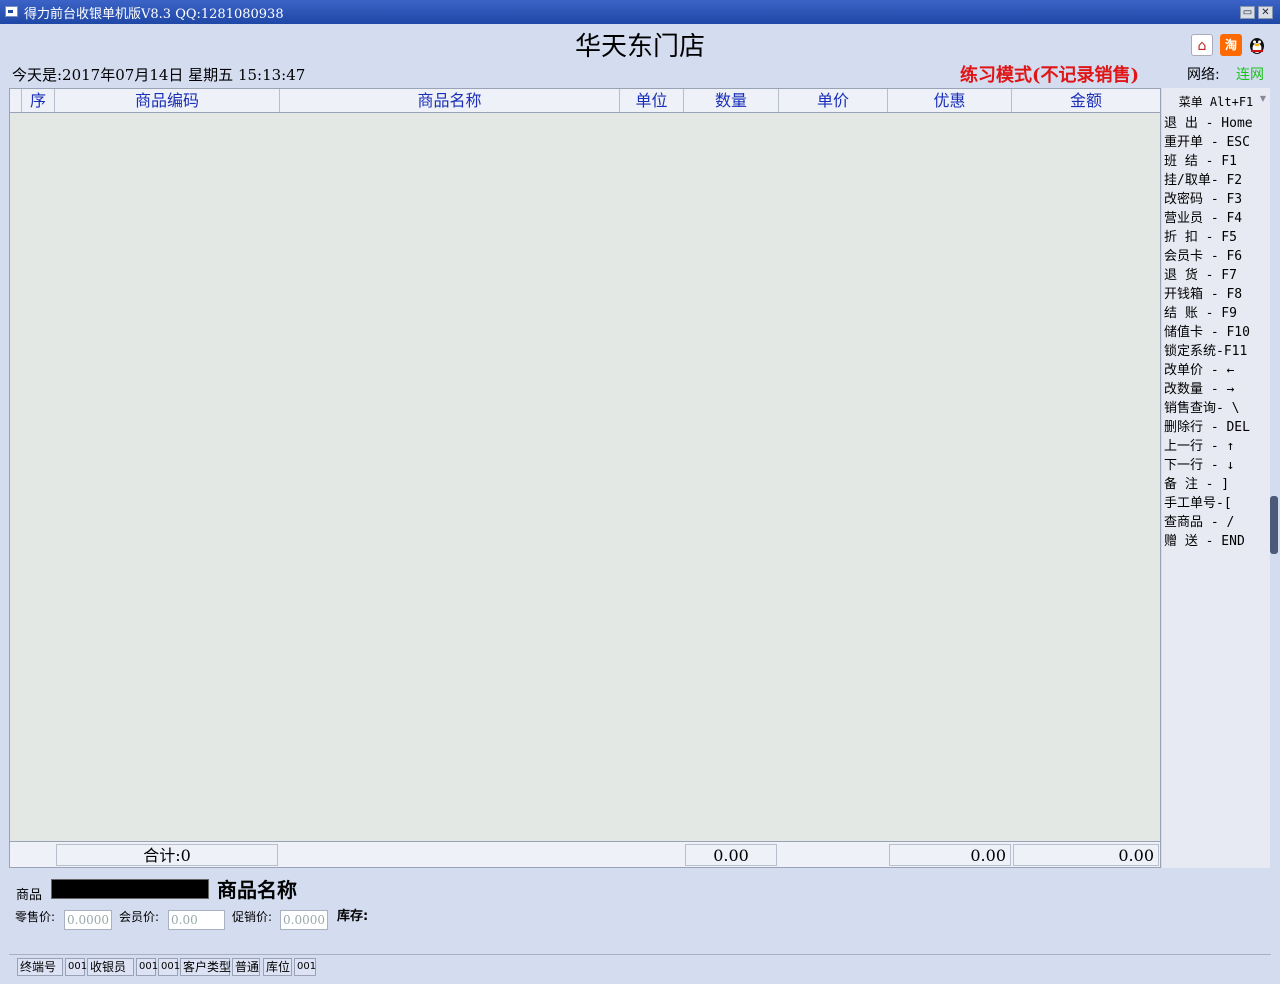  What do you see at coordinates (1208, 541) in the screenshot?
I see `menu-item-gift: 赠 送 - END` at bounding box center [1208, 541].